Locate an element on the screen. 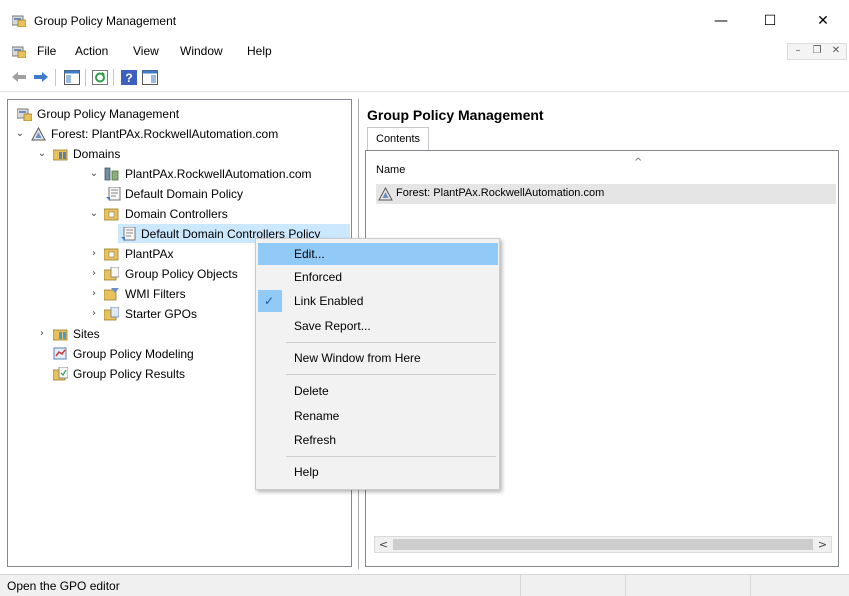 This screenshot has height=596, width=849. checkmark-icon: ✓ is located at coordinates (269, 301).